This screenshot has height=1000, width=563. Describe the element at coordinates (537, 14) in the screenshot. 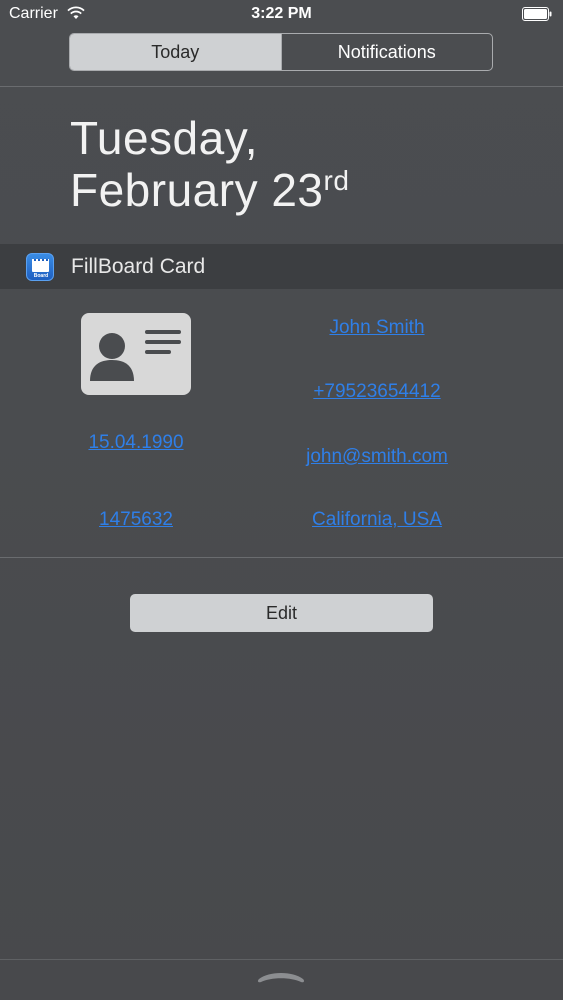

I see `battery-icon` at that location.